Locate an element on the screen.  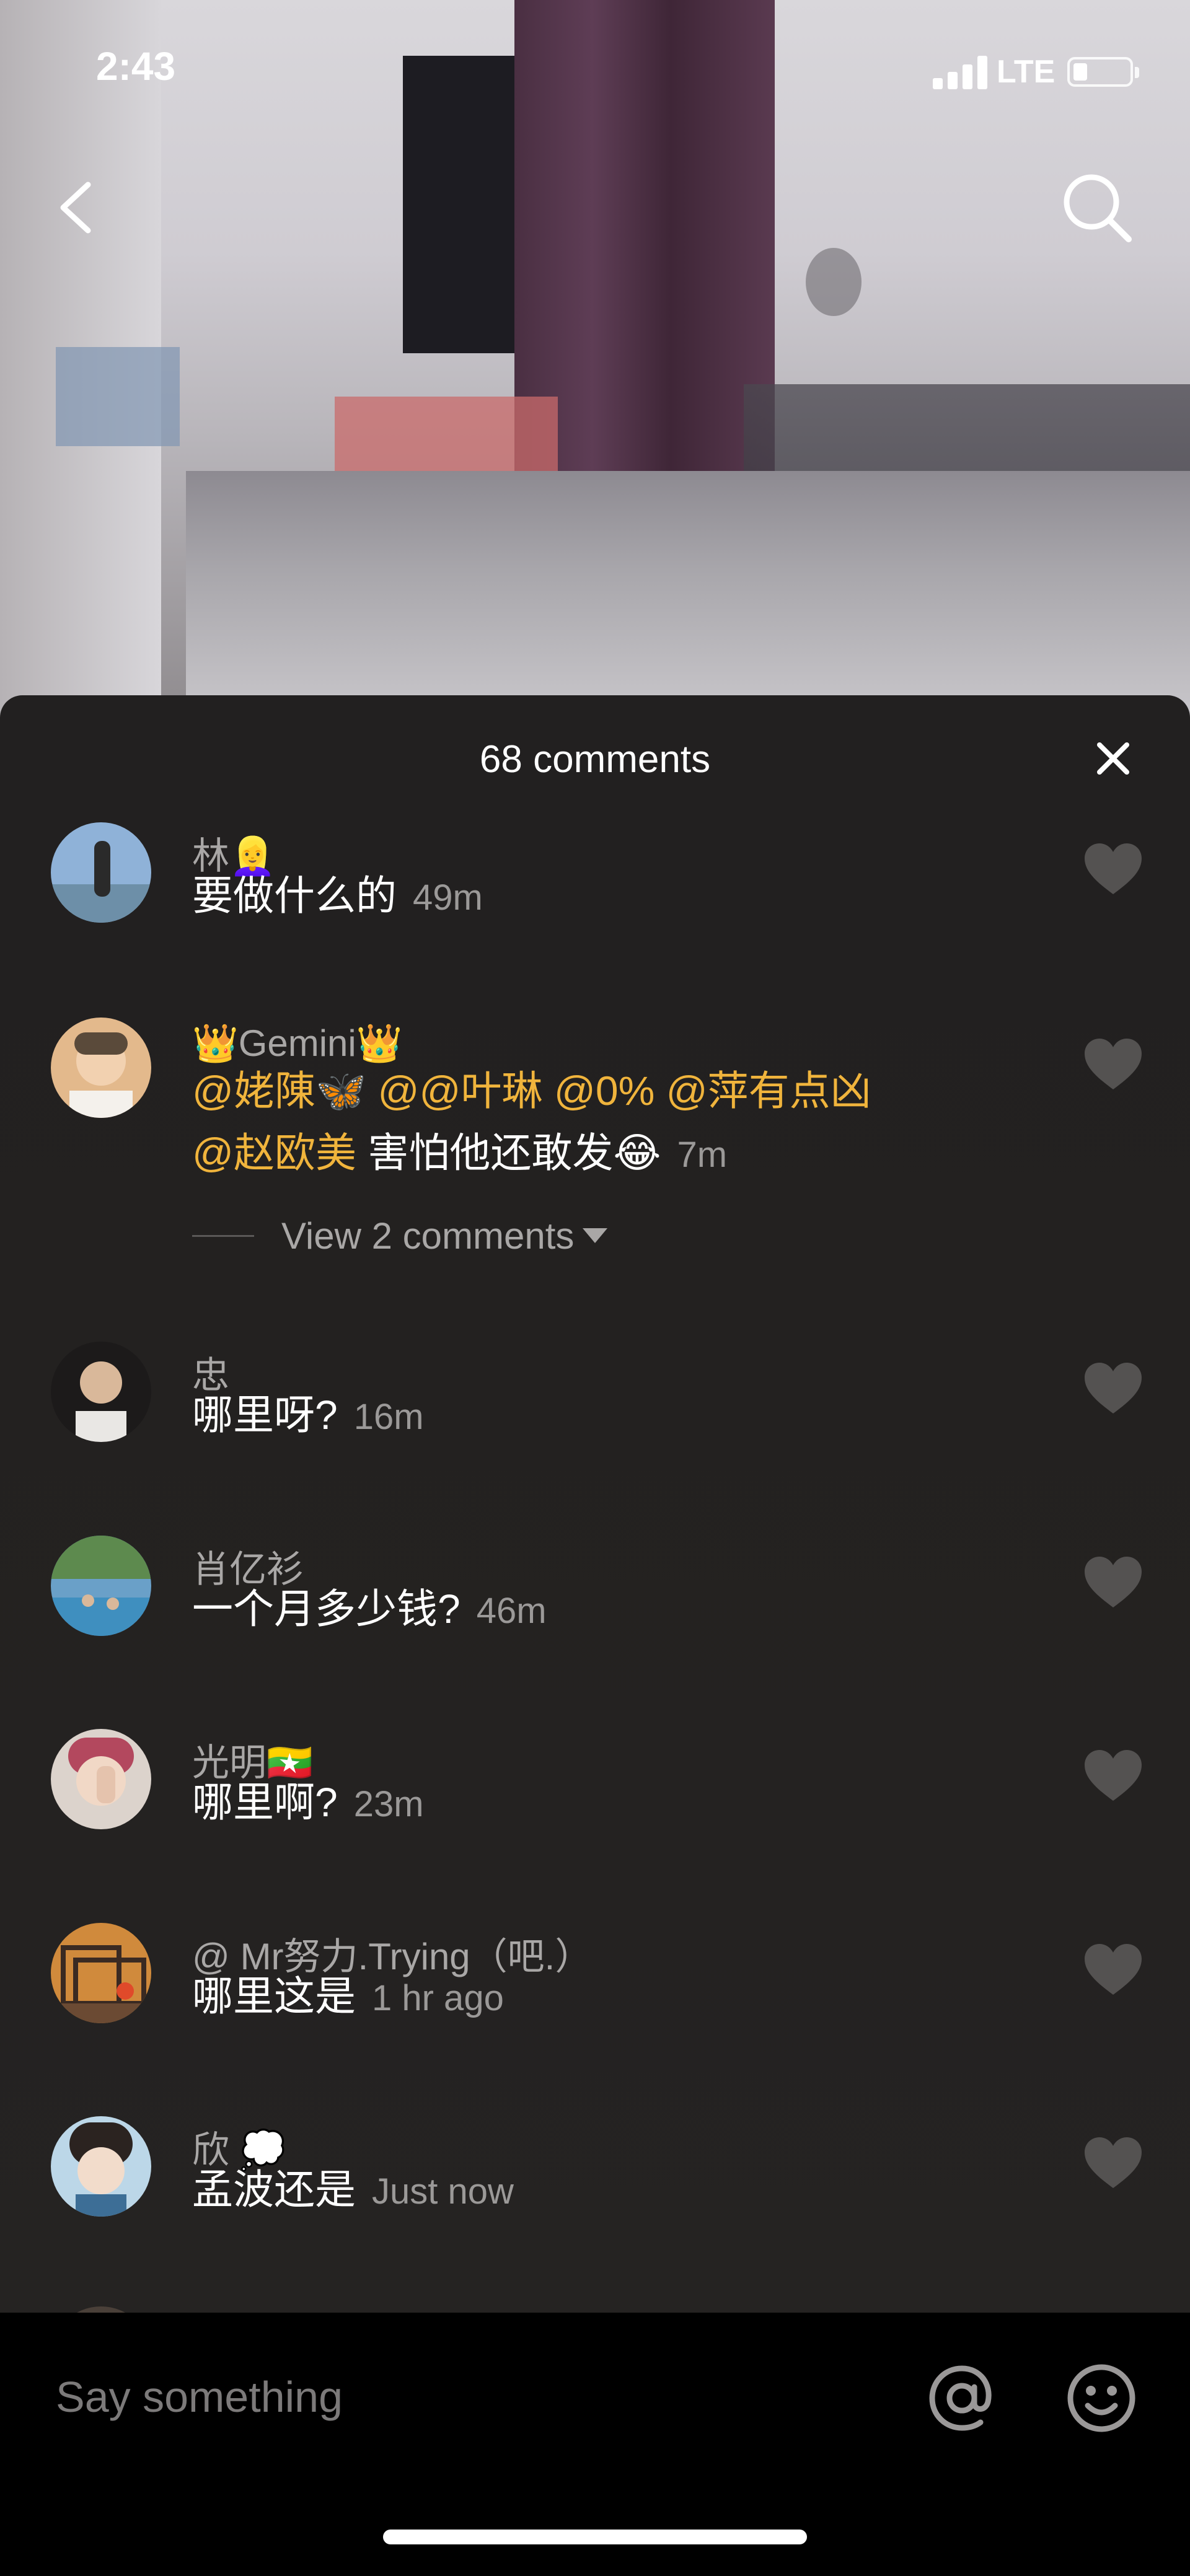
comment-text: 哪里啊? 23m is located at coordinates (308, 1803).